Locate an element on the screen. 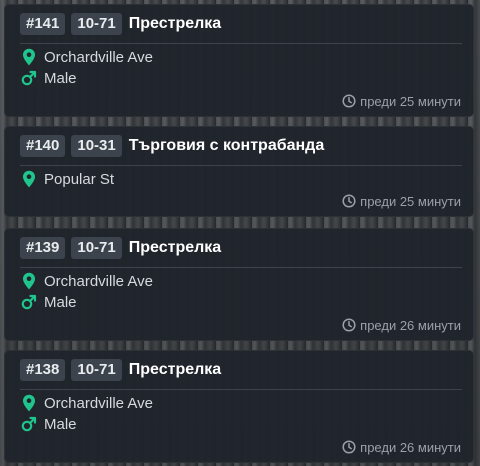 The height and width of the screenshot is (466, 480). call-id-badge: #141 is located at coordinates (43, 24).